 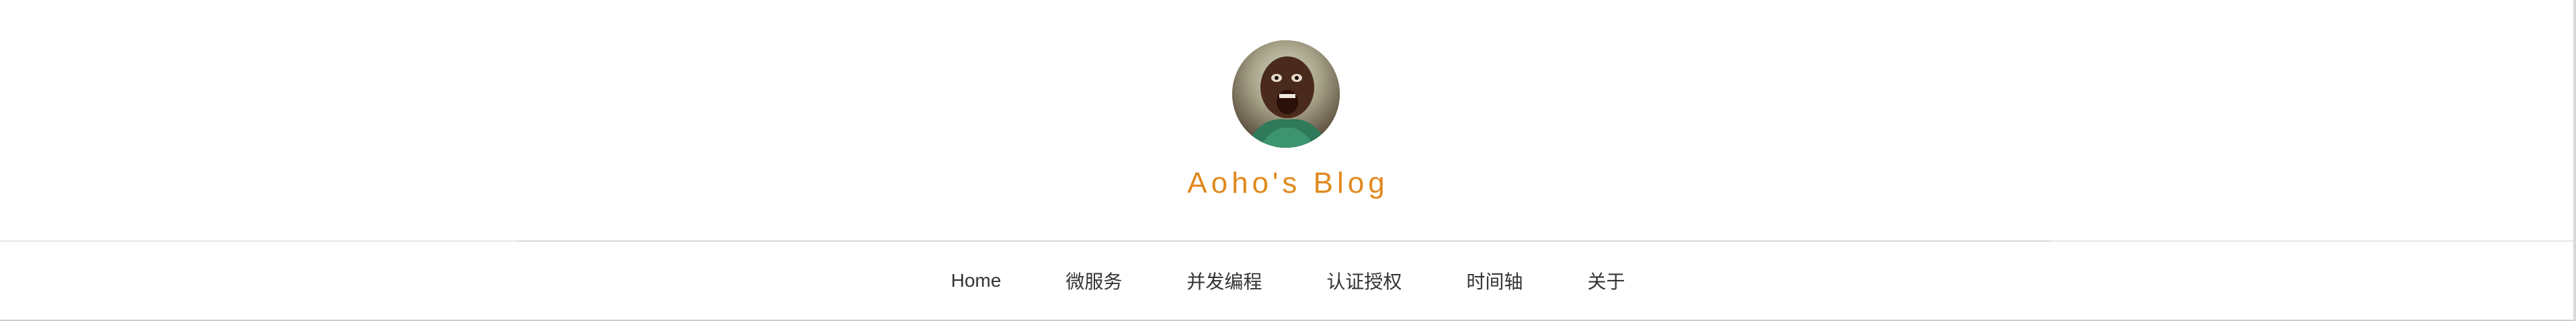 What do you see at coordinates (1094, 280) in the screenshot?
I see `nav-item-microservices: 微服务` at bounding box center [1094, 280].